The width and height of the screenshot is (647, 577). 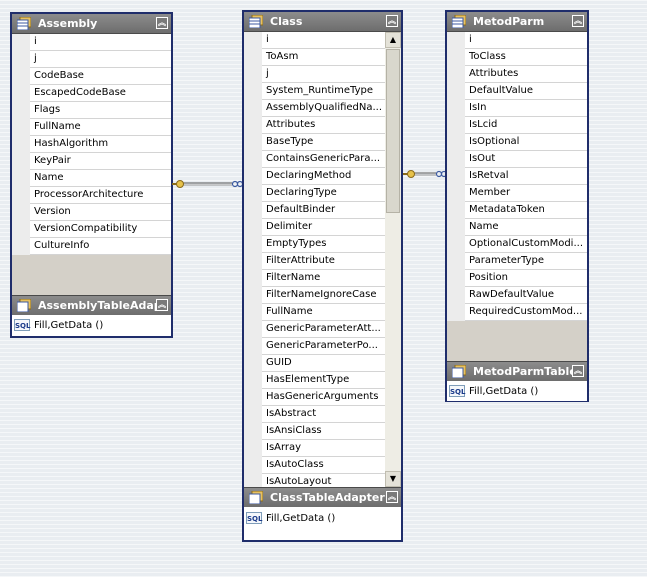 I want to click on field-row: GUID, so click(x=323, y=363).